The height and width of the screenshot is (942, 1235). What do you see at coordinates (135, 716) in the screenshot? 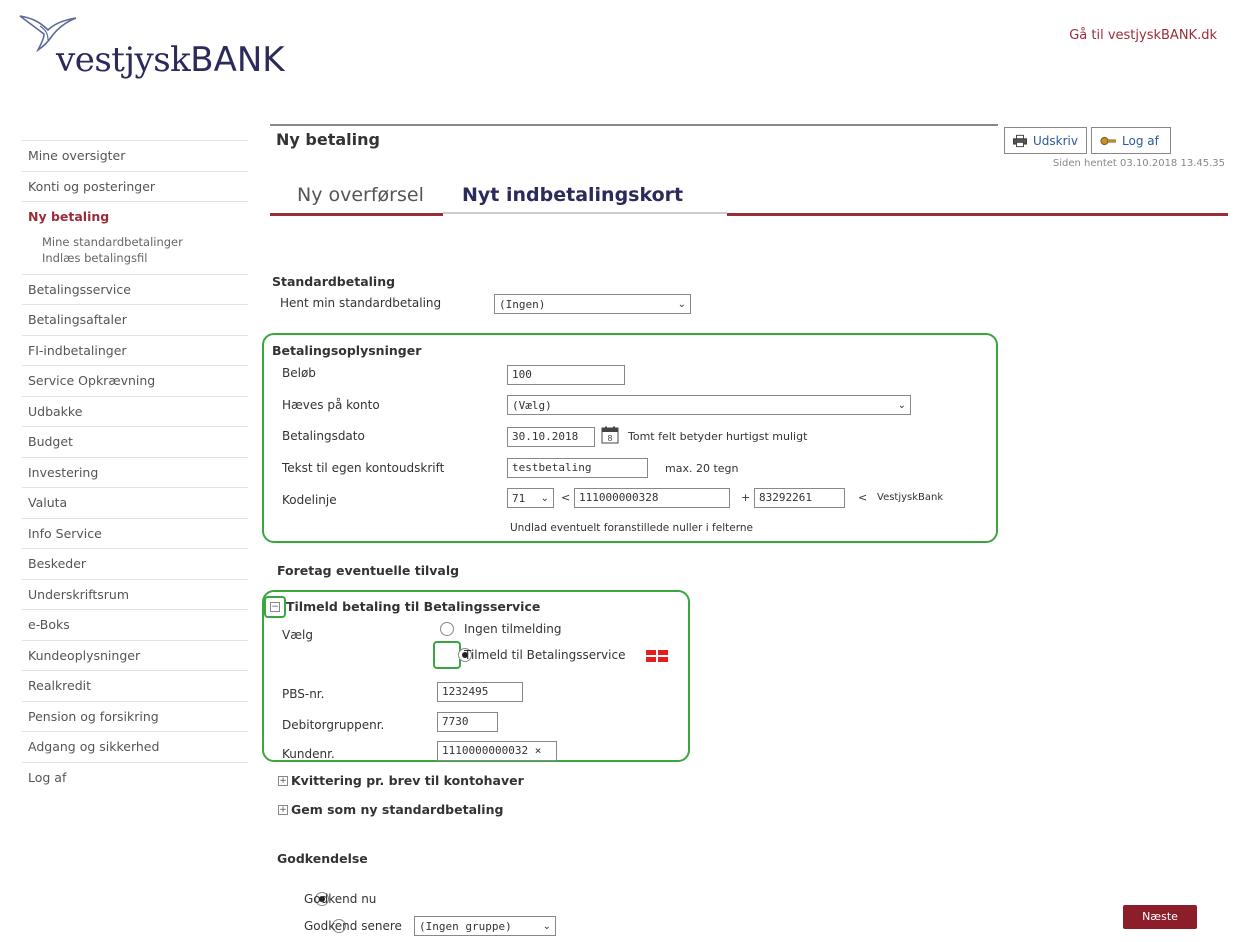
I see `sidebar-item-pension: Pension og forsikring` at bounding box center [135, 716].